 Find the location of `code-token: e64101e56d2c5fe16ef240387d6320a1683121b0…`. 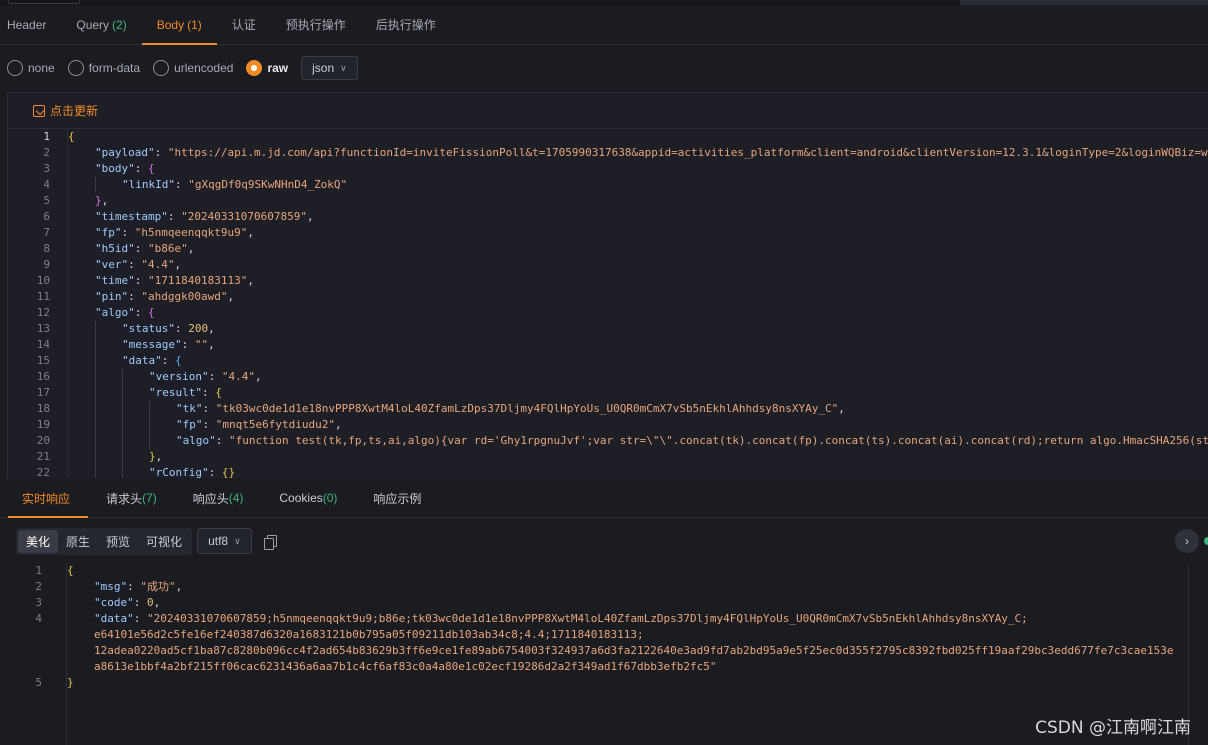

code-token: e64101e56d2c5fe16ef240387d6320a1683121b0… is located at coordinates (369, 634).